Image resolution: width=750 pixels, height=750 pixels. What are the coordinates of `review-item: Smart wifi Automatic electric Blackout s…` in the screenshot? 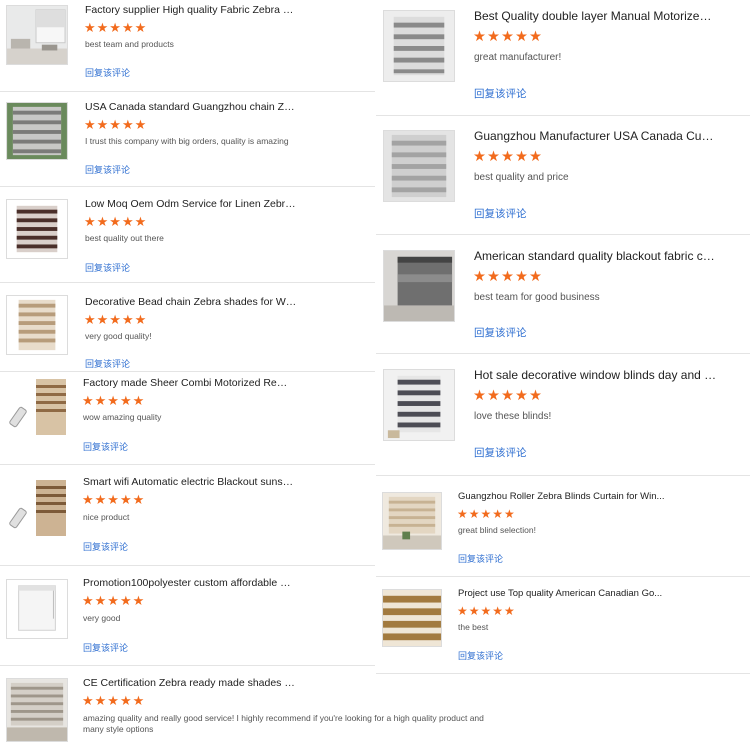 It's located at (187, 515).